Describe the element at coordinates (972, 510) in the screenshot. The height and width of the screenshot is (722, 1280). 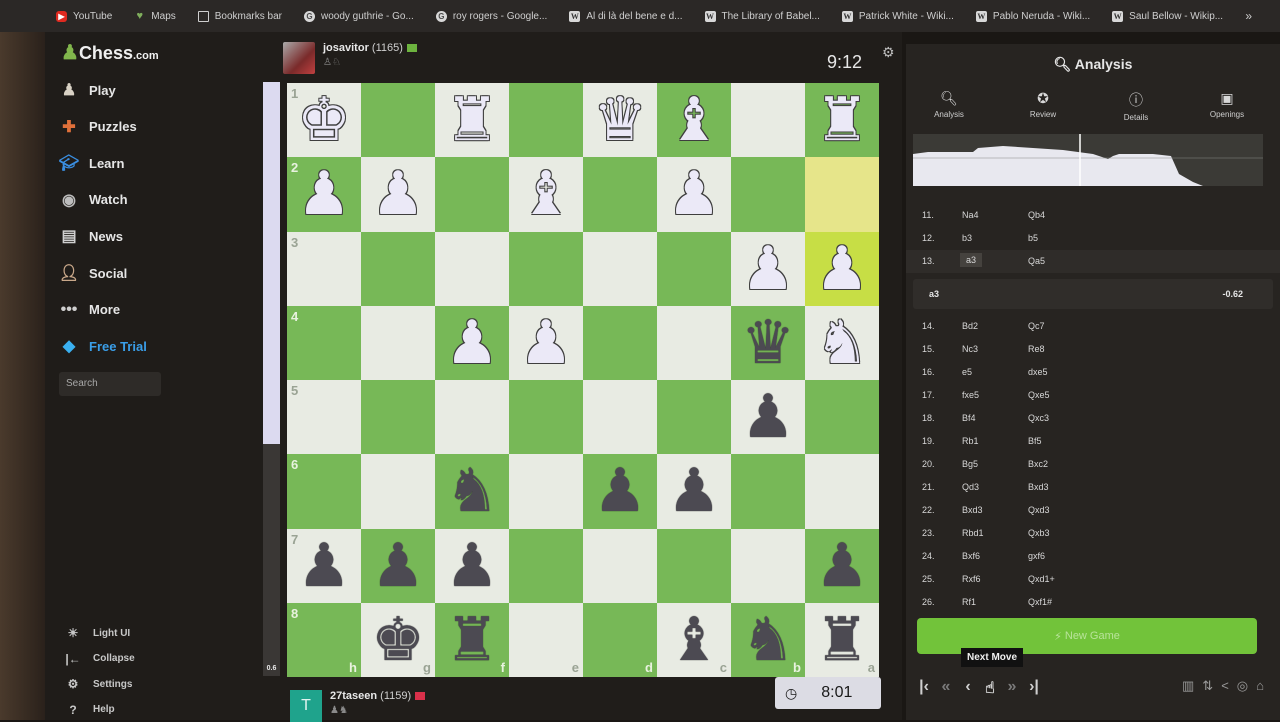
I see `white-move: Bxd3` at that location.